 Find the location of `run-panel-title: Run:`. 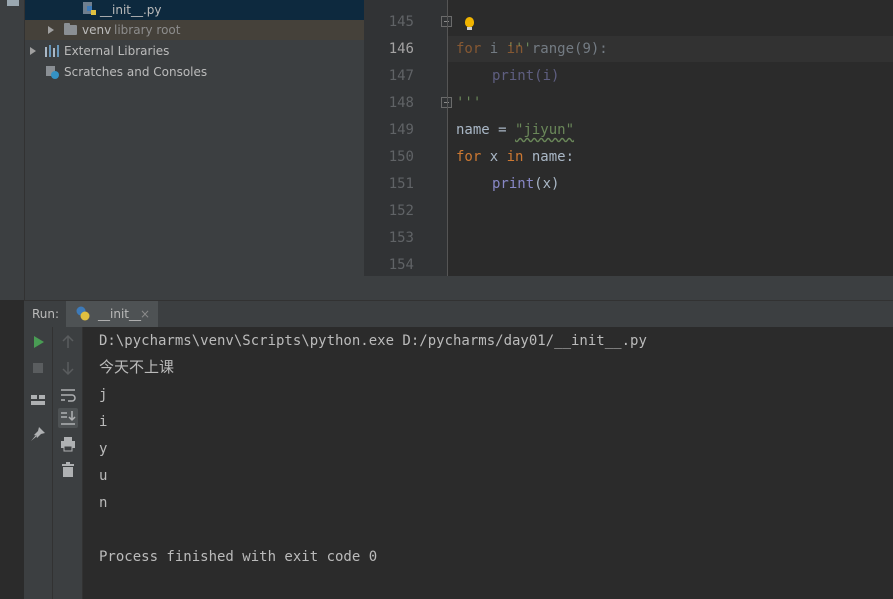

run-panel-title: Run: is located at coordinates (46, 314).